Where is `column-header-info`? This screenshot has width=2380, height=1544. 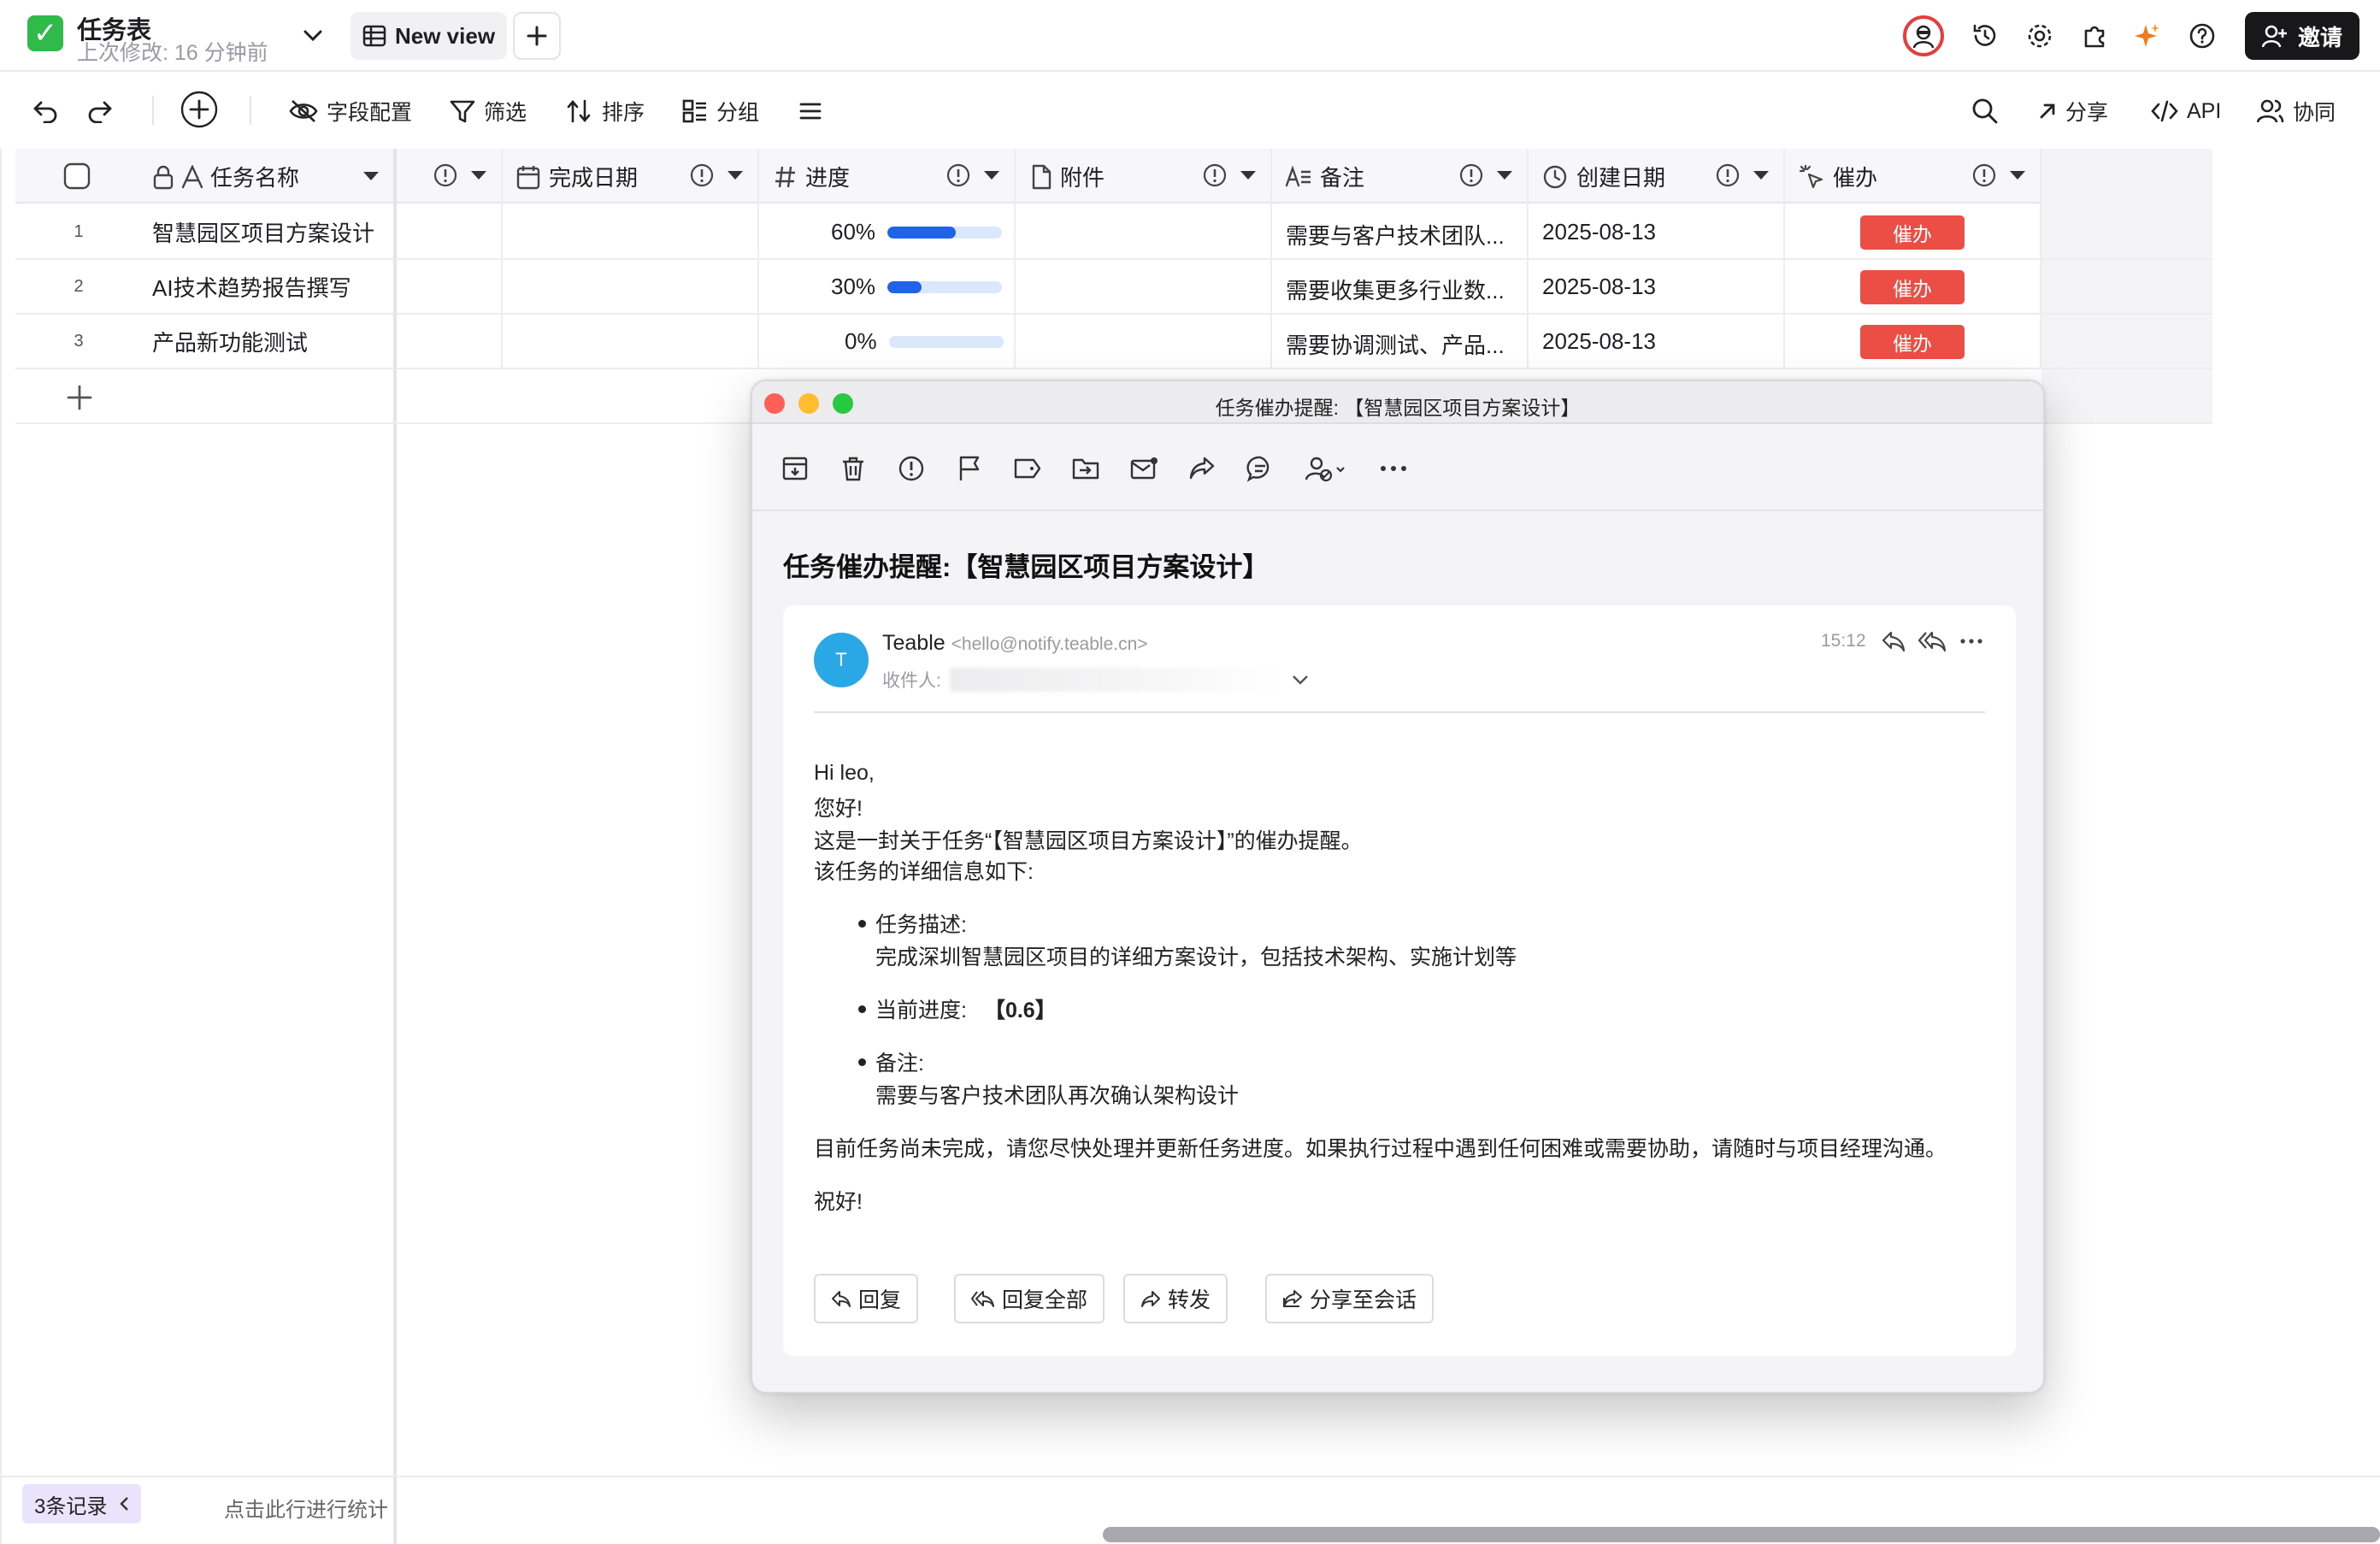 column-header-info is located at coordinates (460, 175).